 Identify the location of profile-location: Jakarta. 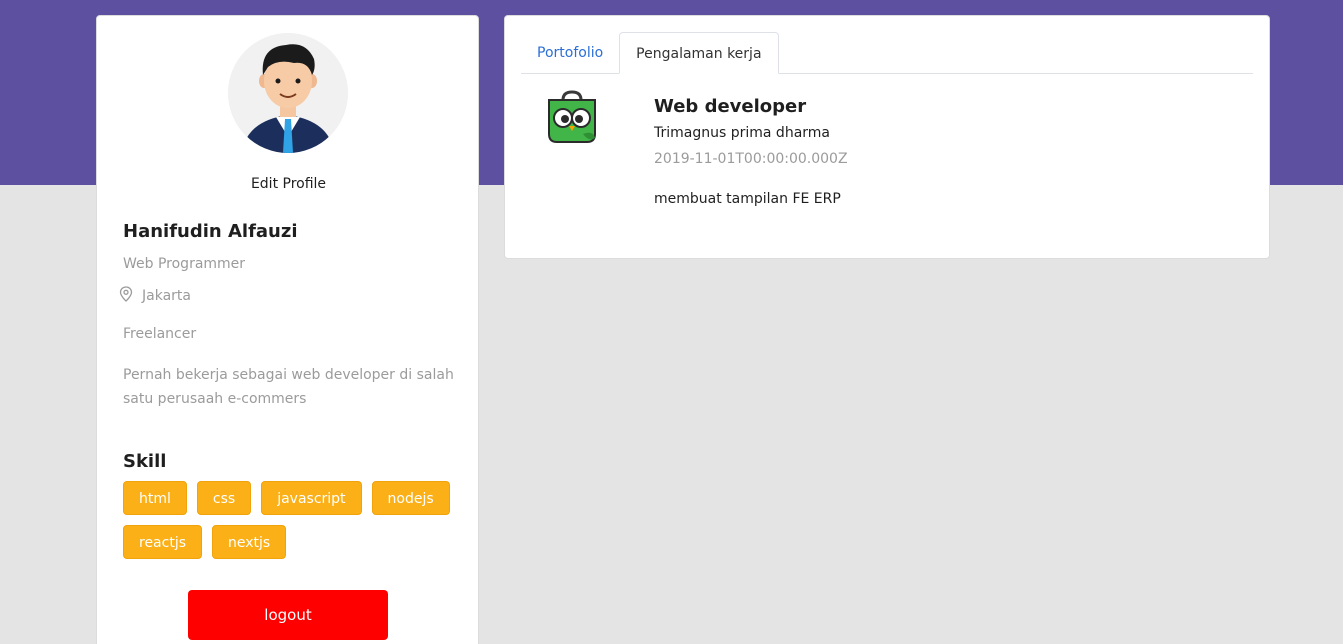
(155, 296).